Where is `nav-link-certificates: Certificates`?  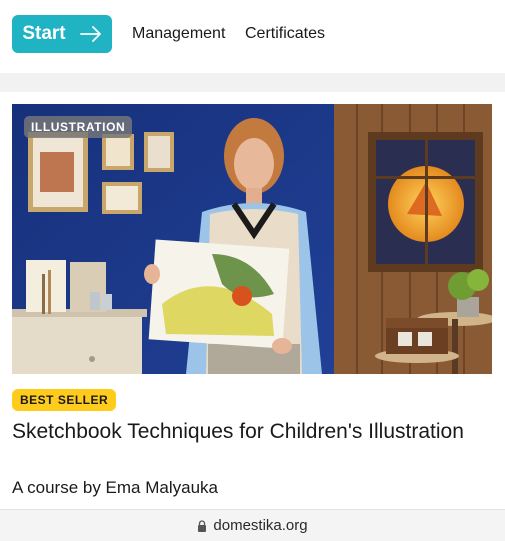 nav-link-certificates: Certificates is located at coordinates (285, 34).